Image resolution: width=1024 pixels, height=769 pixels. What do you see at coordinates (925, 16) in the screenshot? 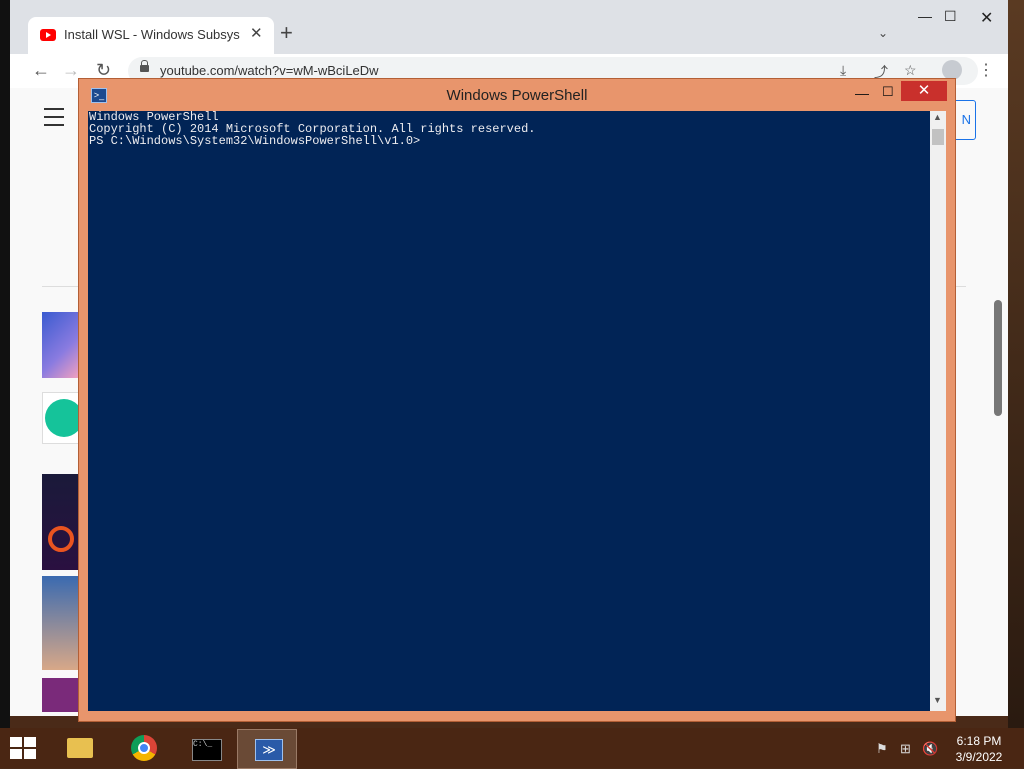
I see `browser-minimize-button: —` at bounding box center [925, 16].